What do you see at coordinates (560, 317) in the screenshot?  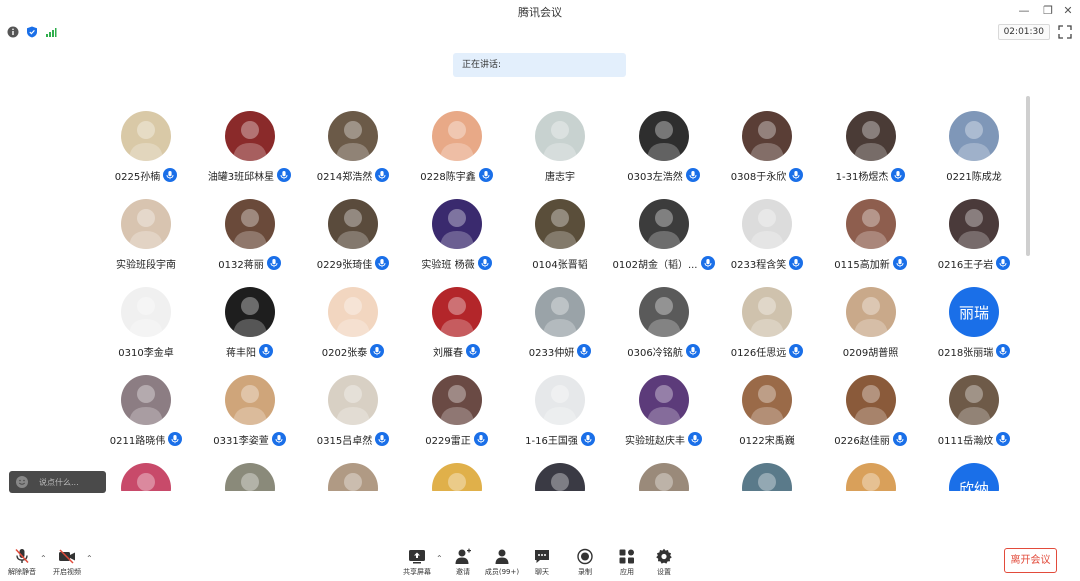 I see `participant-tile: 0233仲妍` at bounding box center [560, 317].